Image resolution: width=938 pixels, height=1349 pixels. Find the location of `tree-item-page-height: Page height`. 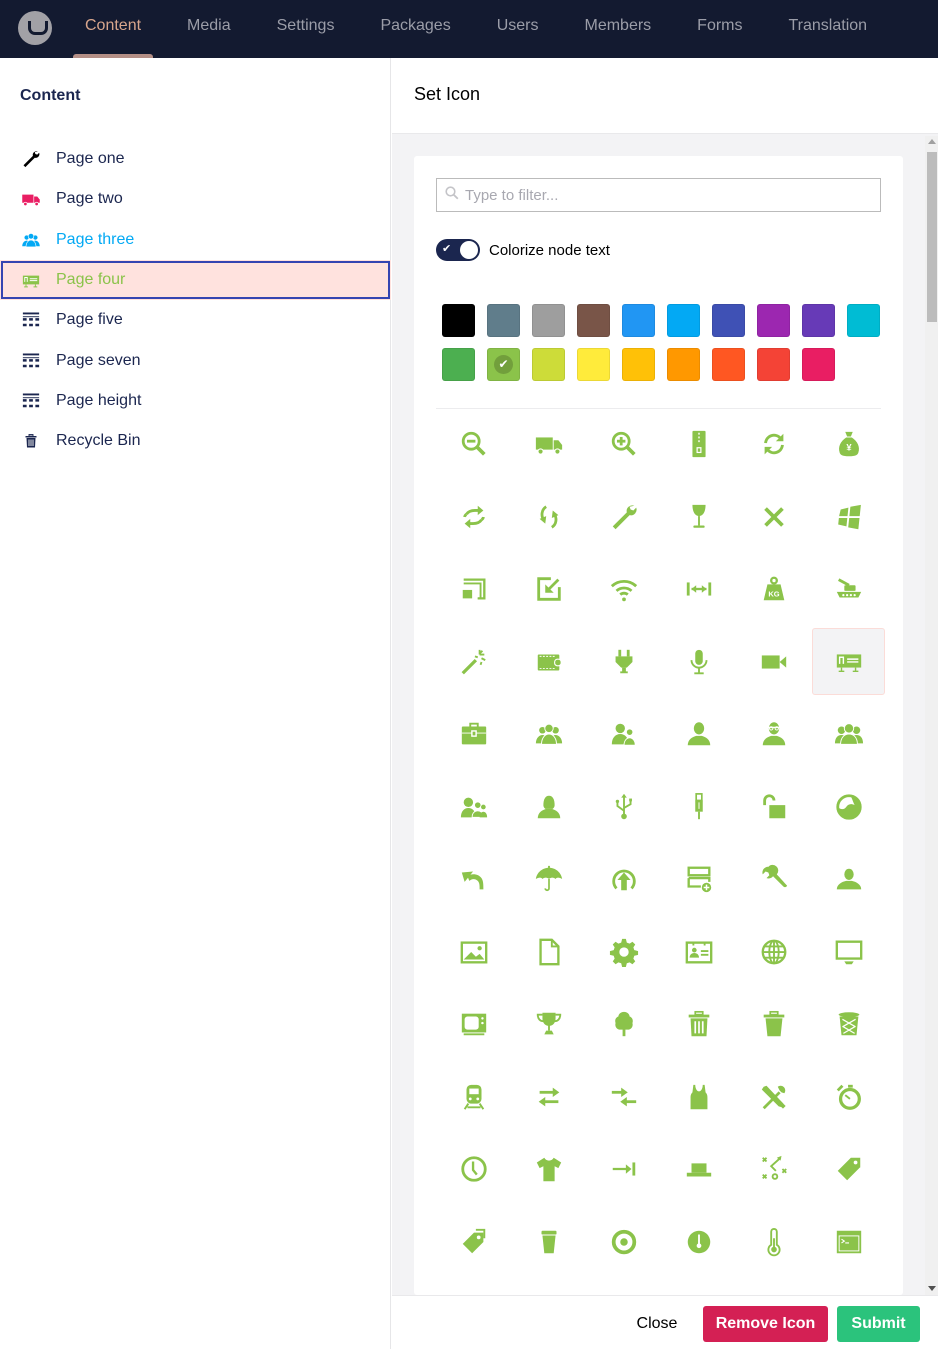

tree-item-page-height: Page height is located at coordinates (195, 401).